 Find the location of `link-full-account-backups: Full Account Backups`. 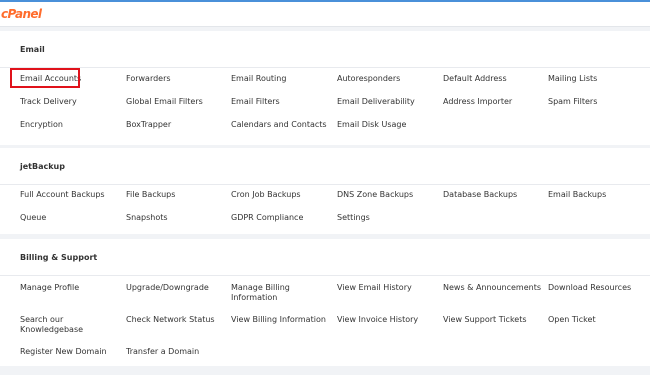

link-full-account-backups: Full Account Backups is located at coordinates (62, 195).